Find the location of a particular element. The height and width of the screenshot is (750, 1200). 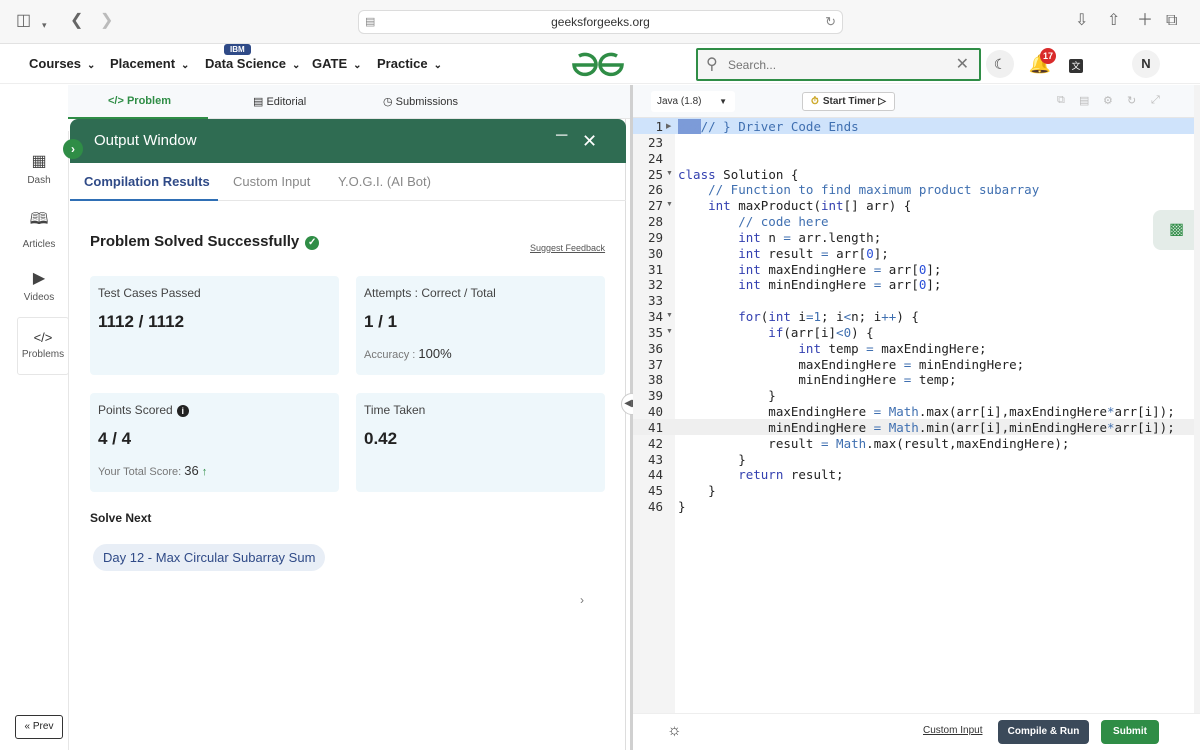

line-number: 25 is located at coordinates (655, 174).